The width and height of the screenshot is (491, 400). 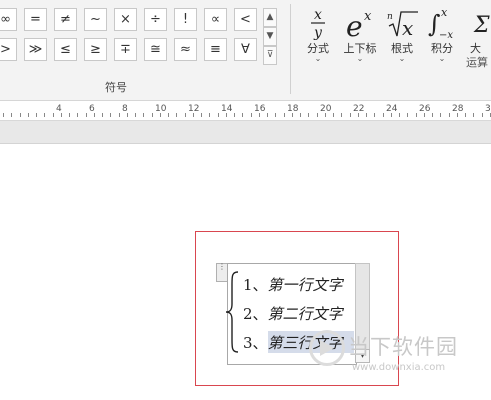 I want to click on gallery-scroll-down-button: ▼, so click(x=270, y=36).